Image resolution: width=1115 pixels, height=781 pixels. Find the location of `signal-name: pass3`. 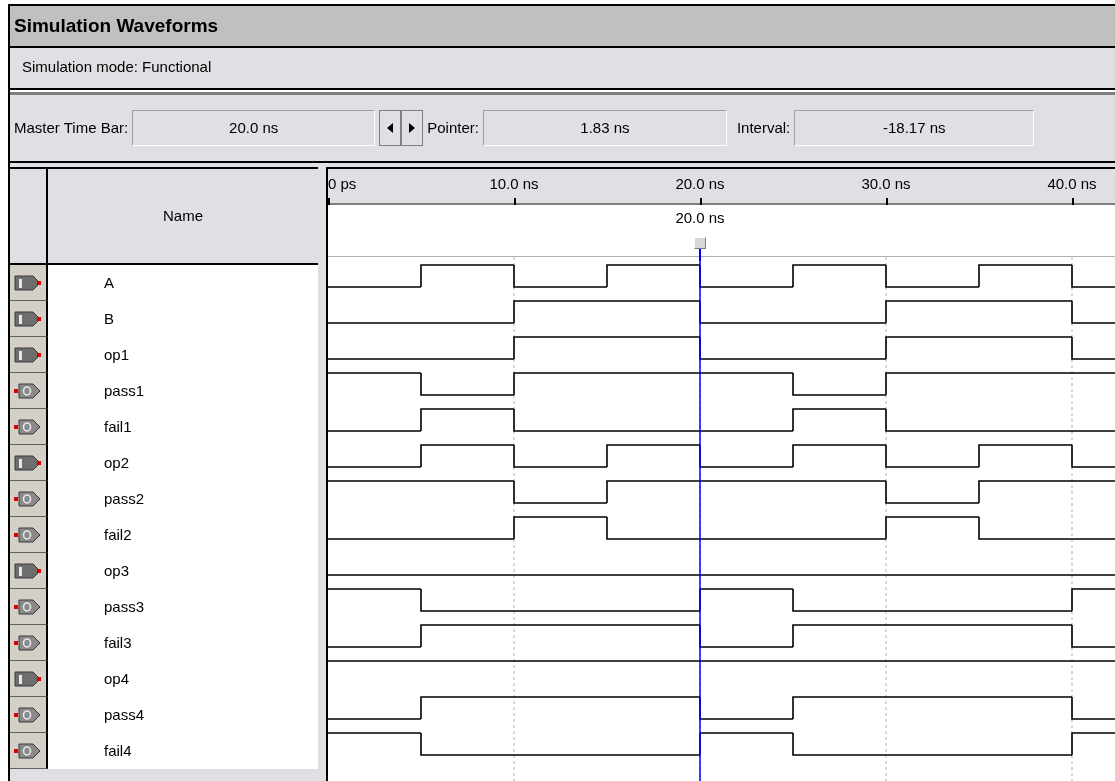

signal-name: pass3 is located at coordinates (124, 607).